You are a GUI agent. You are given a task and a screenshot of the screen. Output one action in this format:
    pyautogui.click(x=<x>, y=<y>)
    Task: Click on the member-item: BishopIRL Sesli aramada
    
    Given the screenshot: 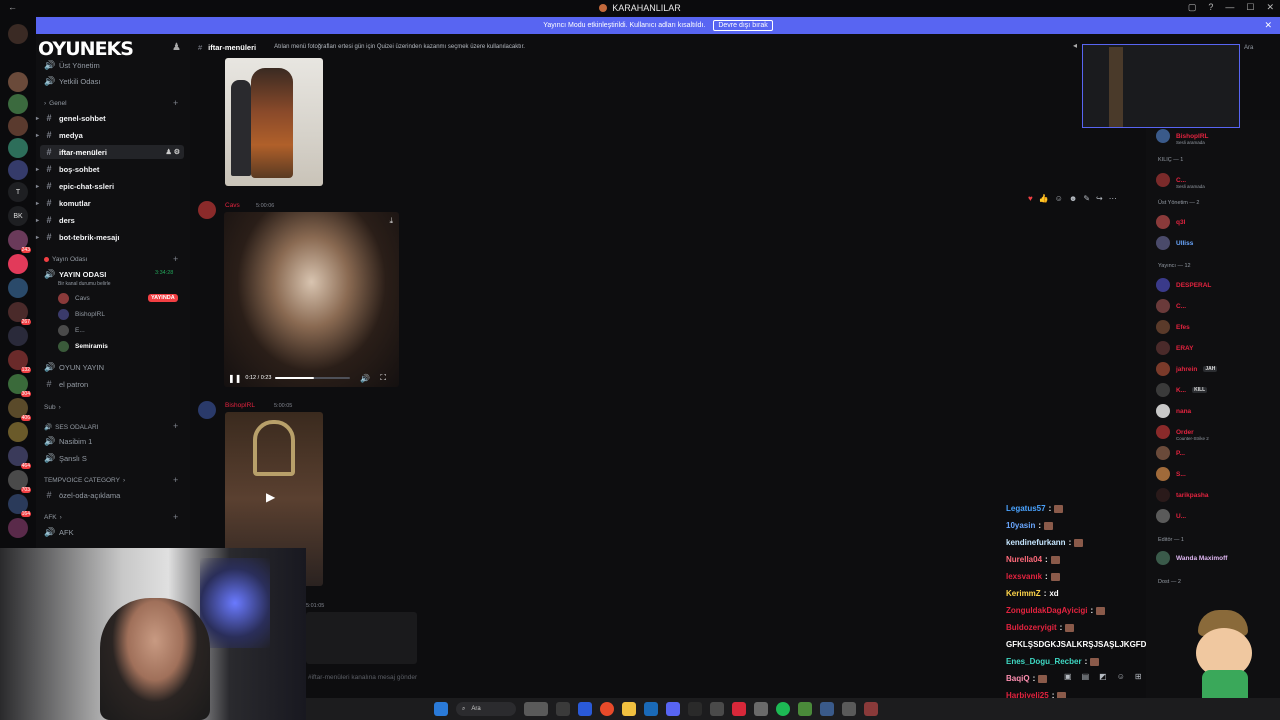 What is the action you would take?
    pyautogui.click(x=1182, y=136)
    